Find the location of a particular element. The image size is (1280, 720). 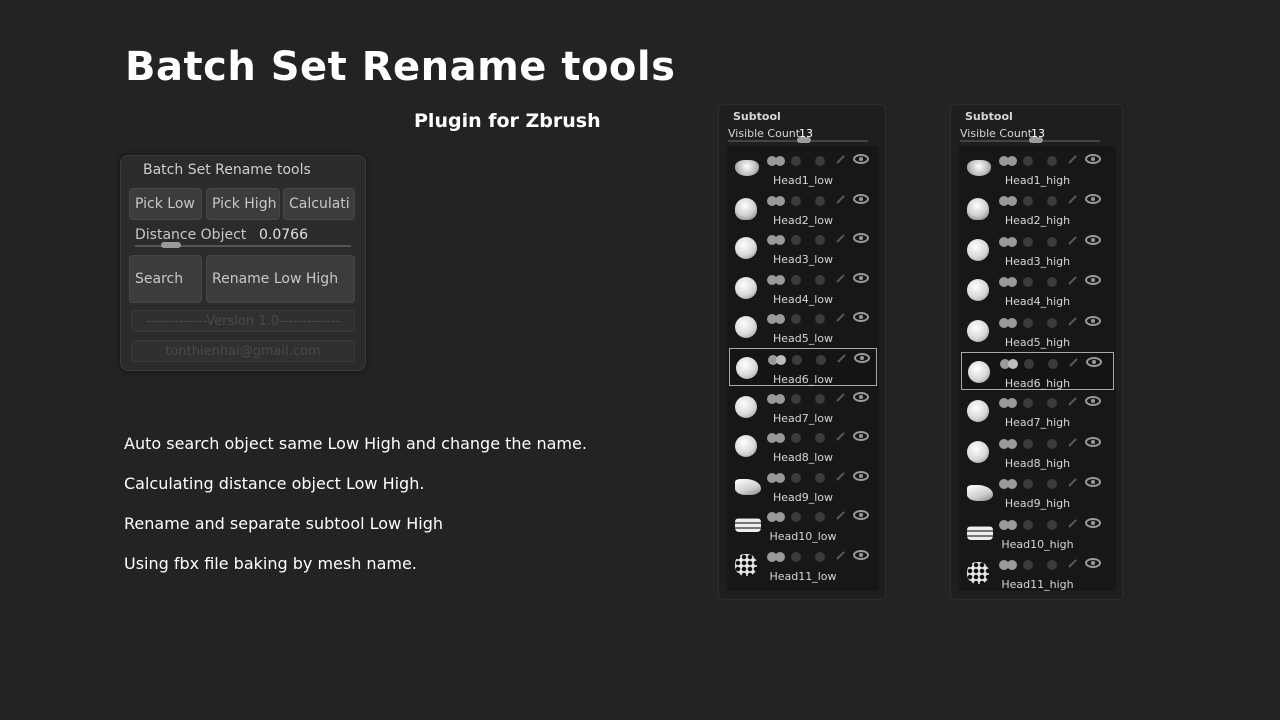

subtool-item: Head7_low is located at coordinates (803, 407).